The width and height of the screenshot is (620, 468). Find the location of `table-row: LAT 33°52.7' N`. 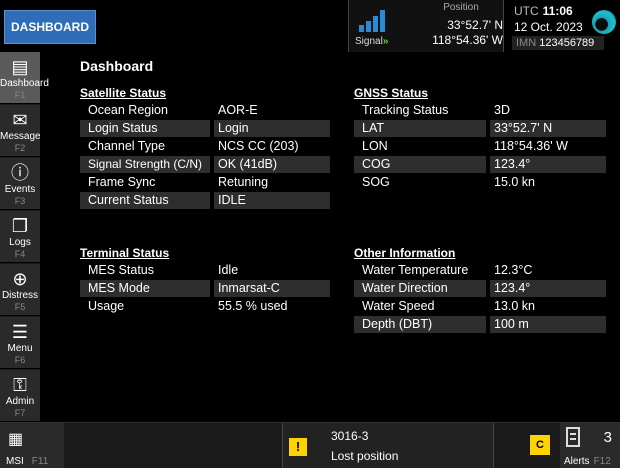

table-row: LAT 33°52.7' N is located at coordinates (482, 128).